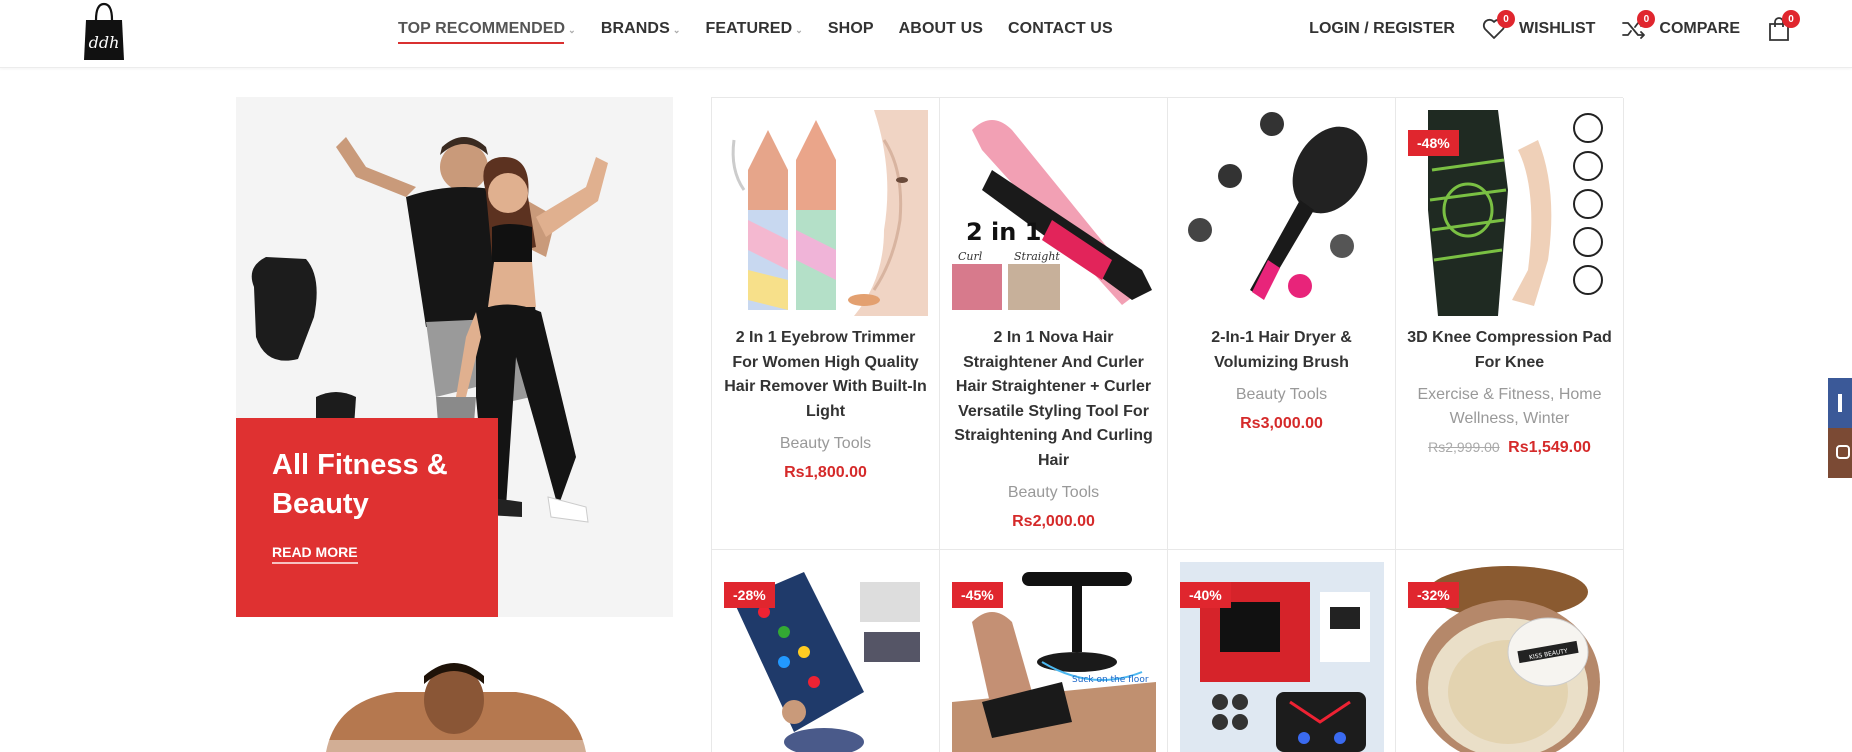 This screenshot has width=1852, height=752. I want to click on product-sale-price: Rs1,549.00, so click(1549, 447).